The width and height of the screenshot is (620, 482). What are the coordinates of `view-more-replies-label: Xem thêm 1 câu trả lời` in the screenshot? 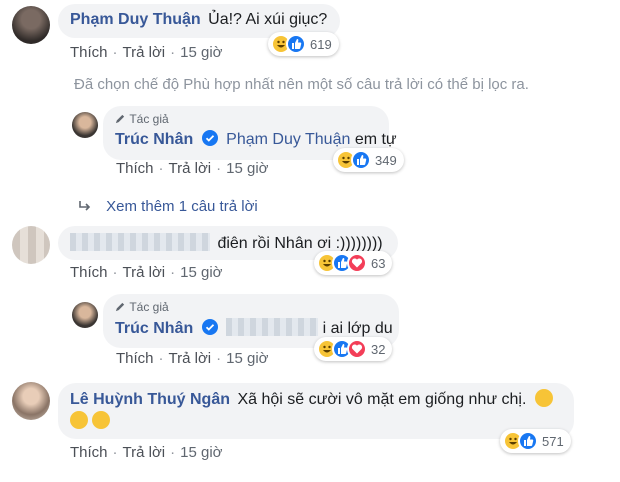 It's located at (182, 206).